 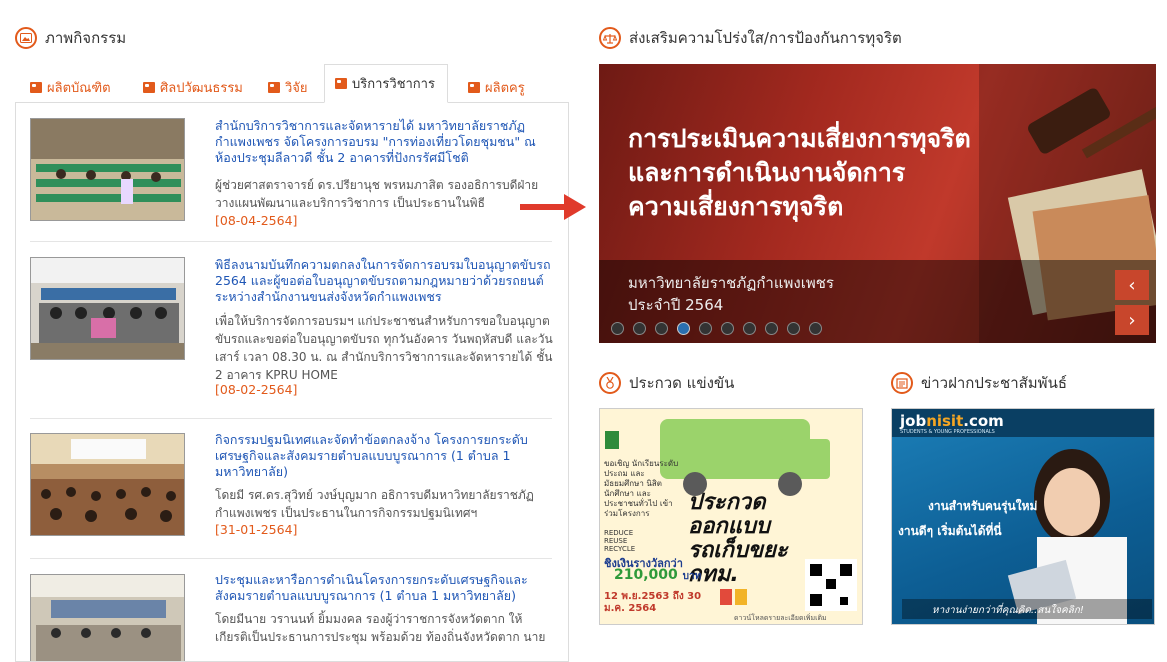 I want to click on reuse-label: REUSE, so click(x=616, y=541).